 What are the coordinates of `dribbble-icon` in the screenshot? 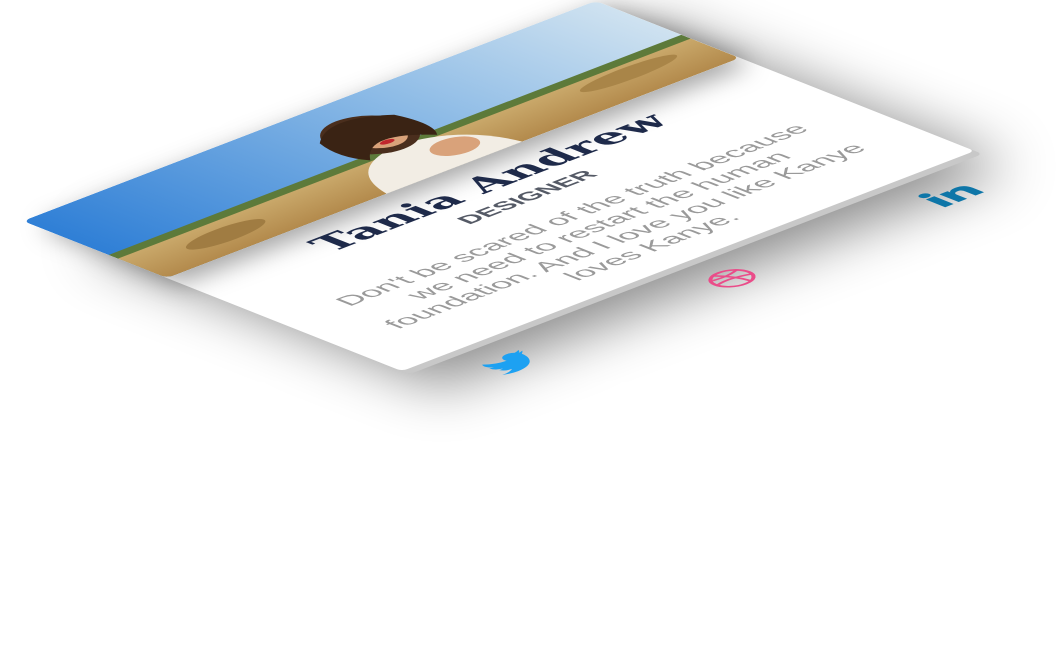 It's located at (732, 278).